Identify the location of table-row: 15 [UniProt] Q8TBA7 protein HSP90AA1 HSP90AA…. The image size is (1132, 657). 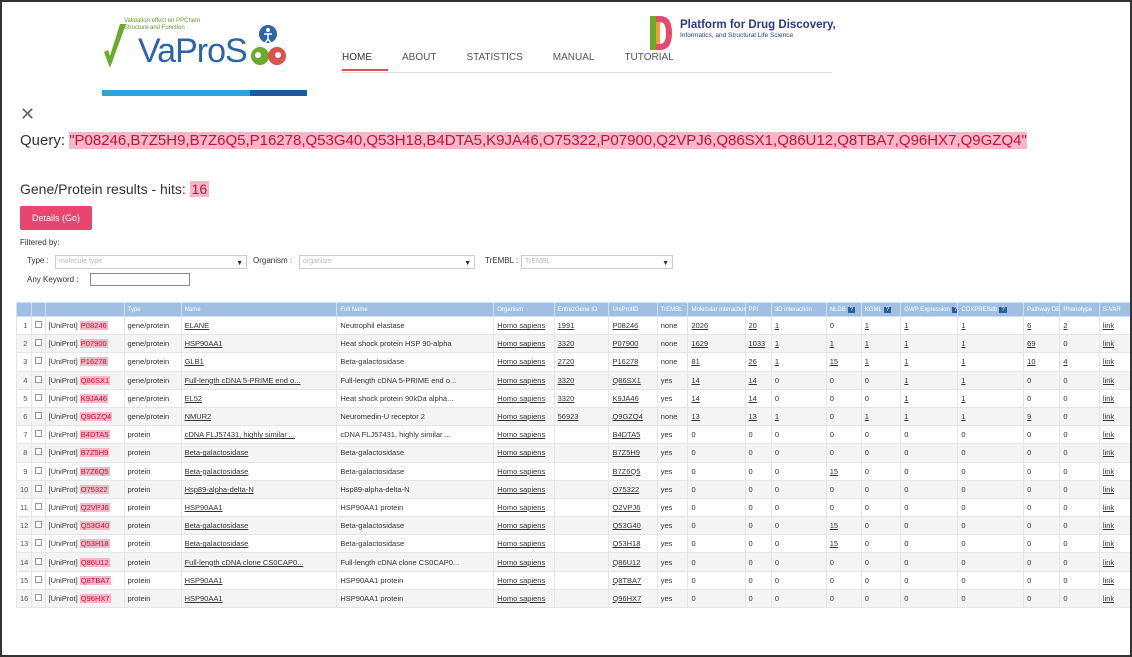
(572, 580).